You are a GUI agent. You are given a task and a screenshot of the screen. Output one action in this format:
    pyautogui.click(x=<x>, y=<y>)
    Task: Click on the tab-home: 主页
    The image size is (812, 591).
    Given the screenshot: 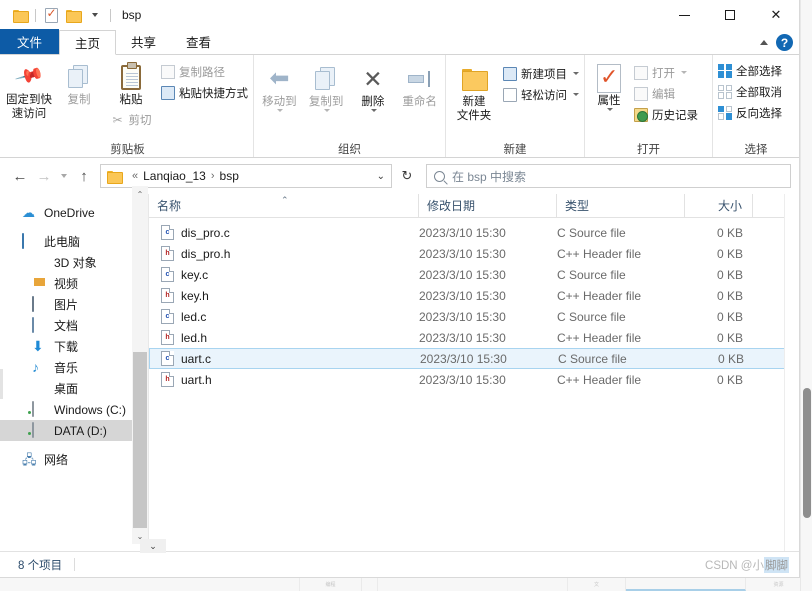 What is the action you would take?
    pyautogui.click(x=88, y=42)
    